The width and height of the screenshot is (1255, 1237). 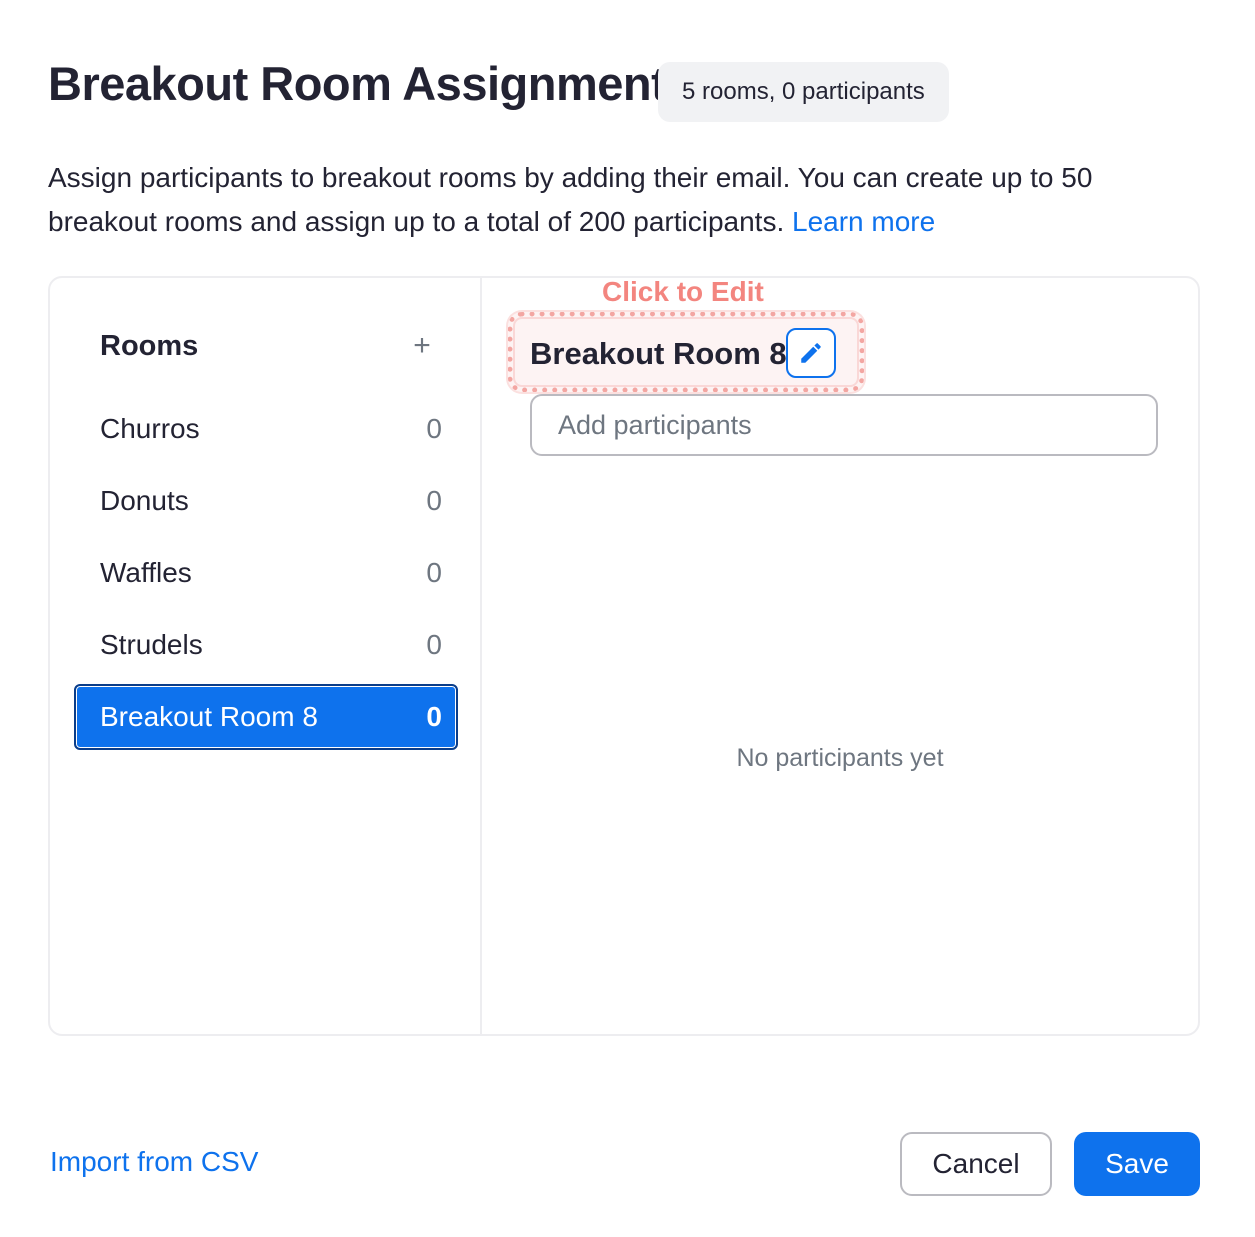 What do you see at coordinates (840, 758) in the screenshot?
I see `empty-state-message: No participants yet` at bounding box center [840, 758].